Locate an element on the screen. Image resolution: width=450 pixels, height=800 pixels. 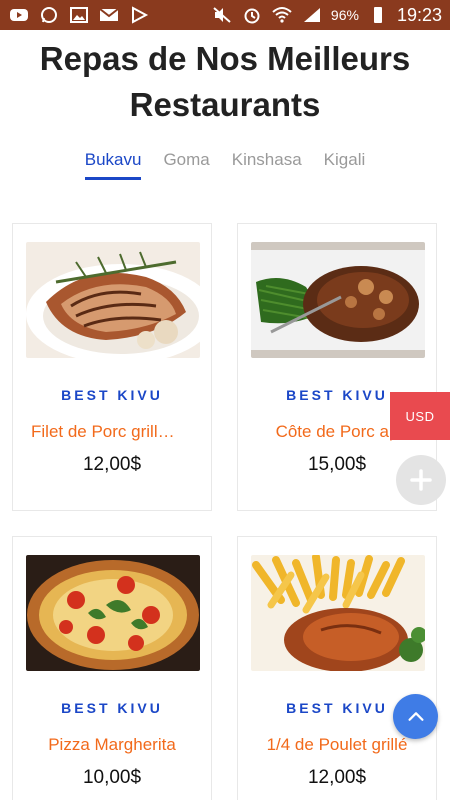
signal-icon is located at coordinates (312, 15).